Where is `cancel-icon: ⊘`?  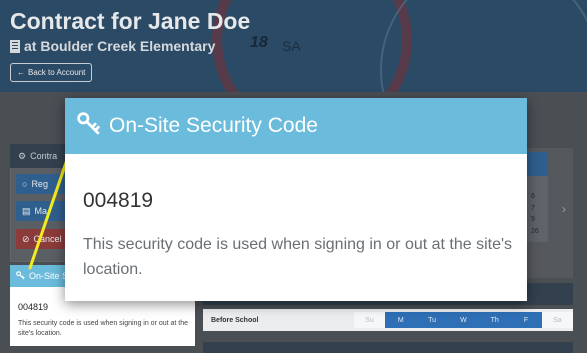 cancel-icon: ⊘ is located at coordinates (26, 238).